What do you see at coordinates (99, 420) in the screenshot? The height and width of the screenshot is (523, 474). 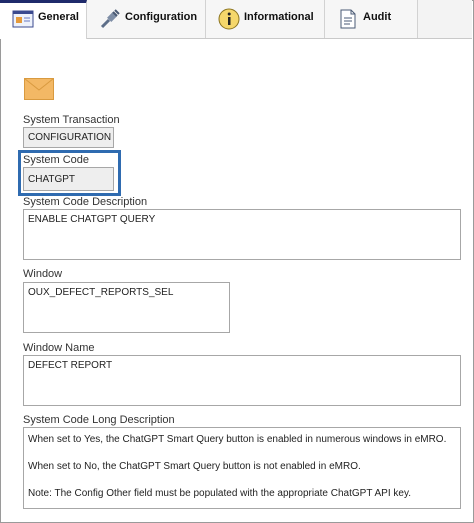 I see `system-code-long-description-label: System Code Long Description` at bounding box center [99, 420].